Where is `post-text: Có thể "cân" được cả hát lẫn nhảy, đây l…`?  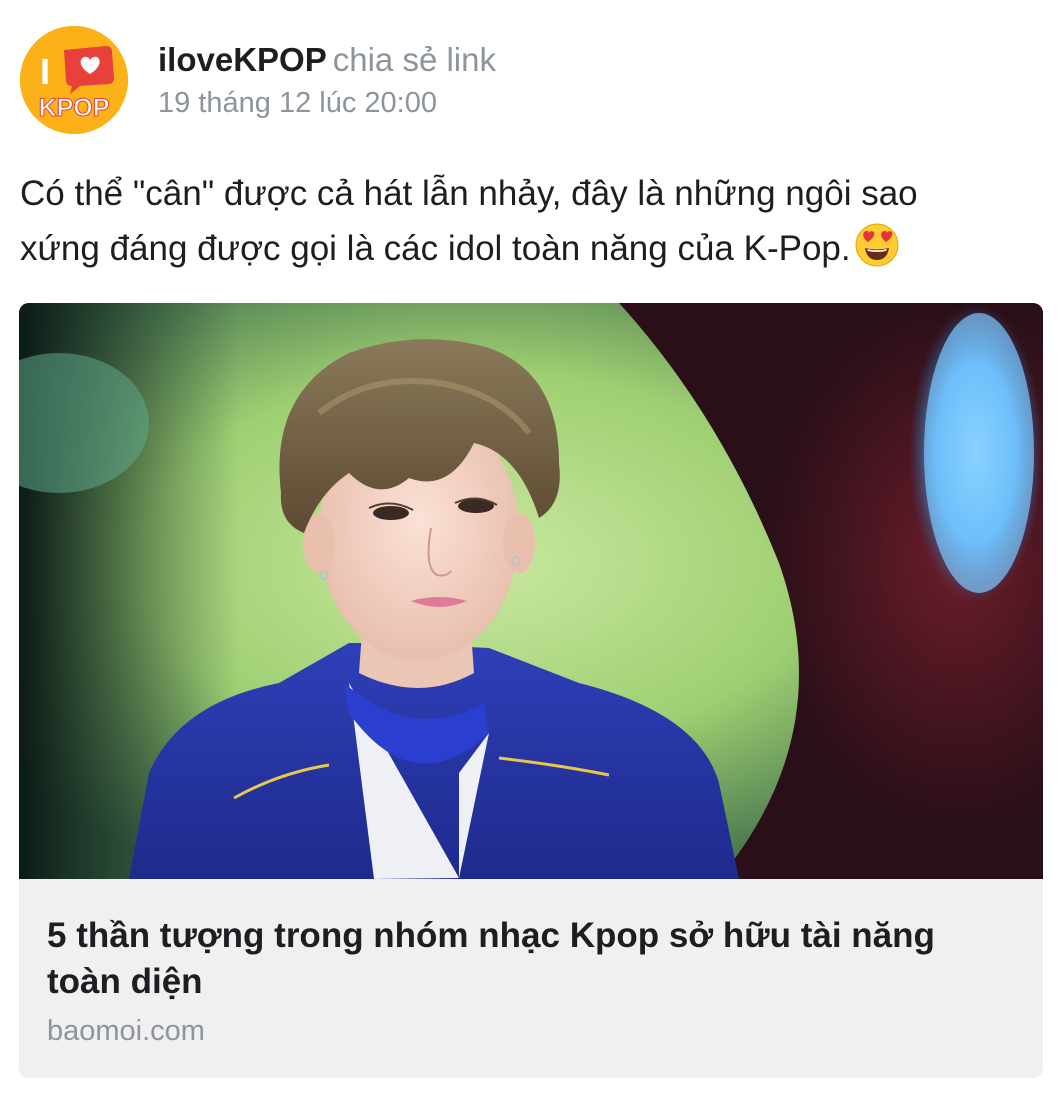
post-text: Có thể "cân" được cả hát lẫn nhảy, đây l… is located at coordinates (525, 221).